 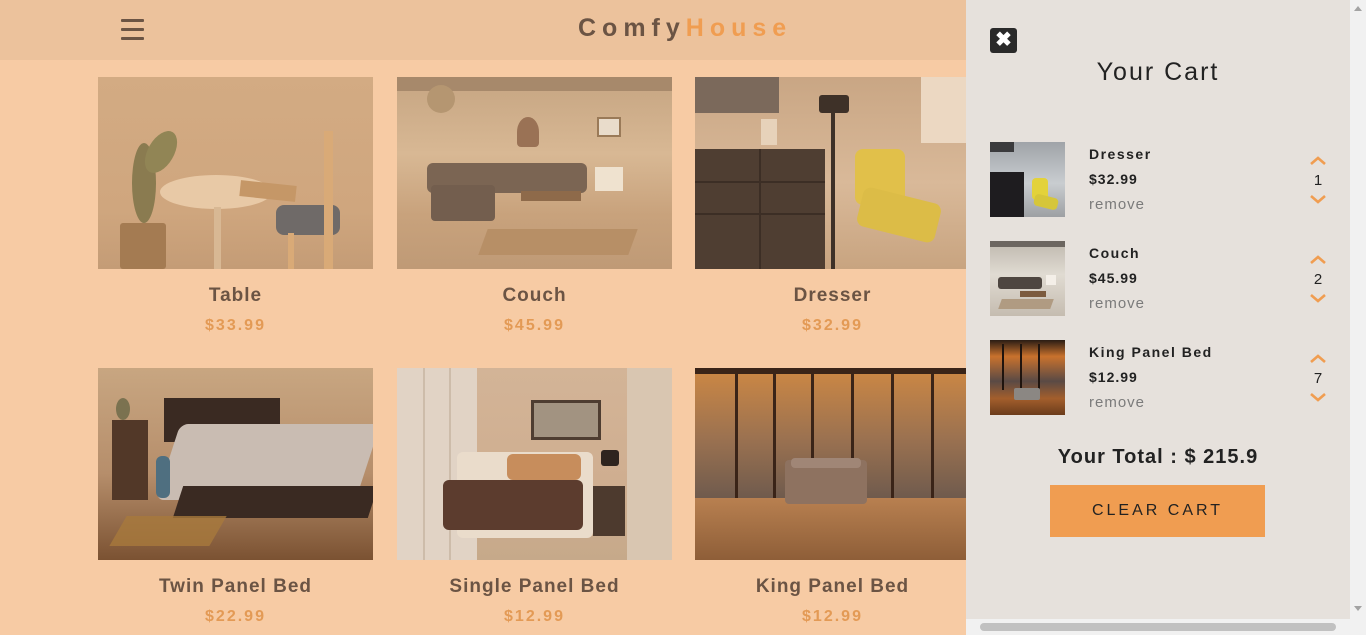 What do you see at coordinates (235, 616) in the screenshot?
I see `product-price: $22.99` at bounding box center [235, 616].